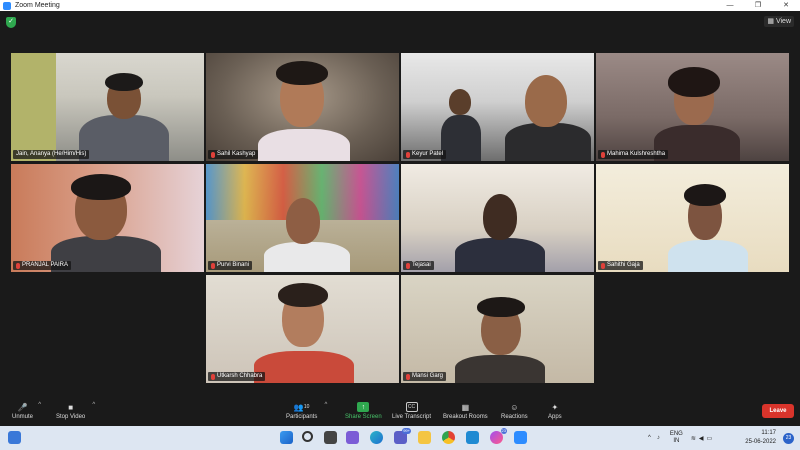 This screenshot has width=800, height=450. Describe the element at coordinates (107, 218) in the screenshot. I see `video-tile: PRANJAL PAIRA` at that location.